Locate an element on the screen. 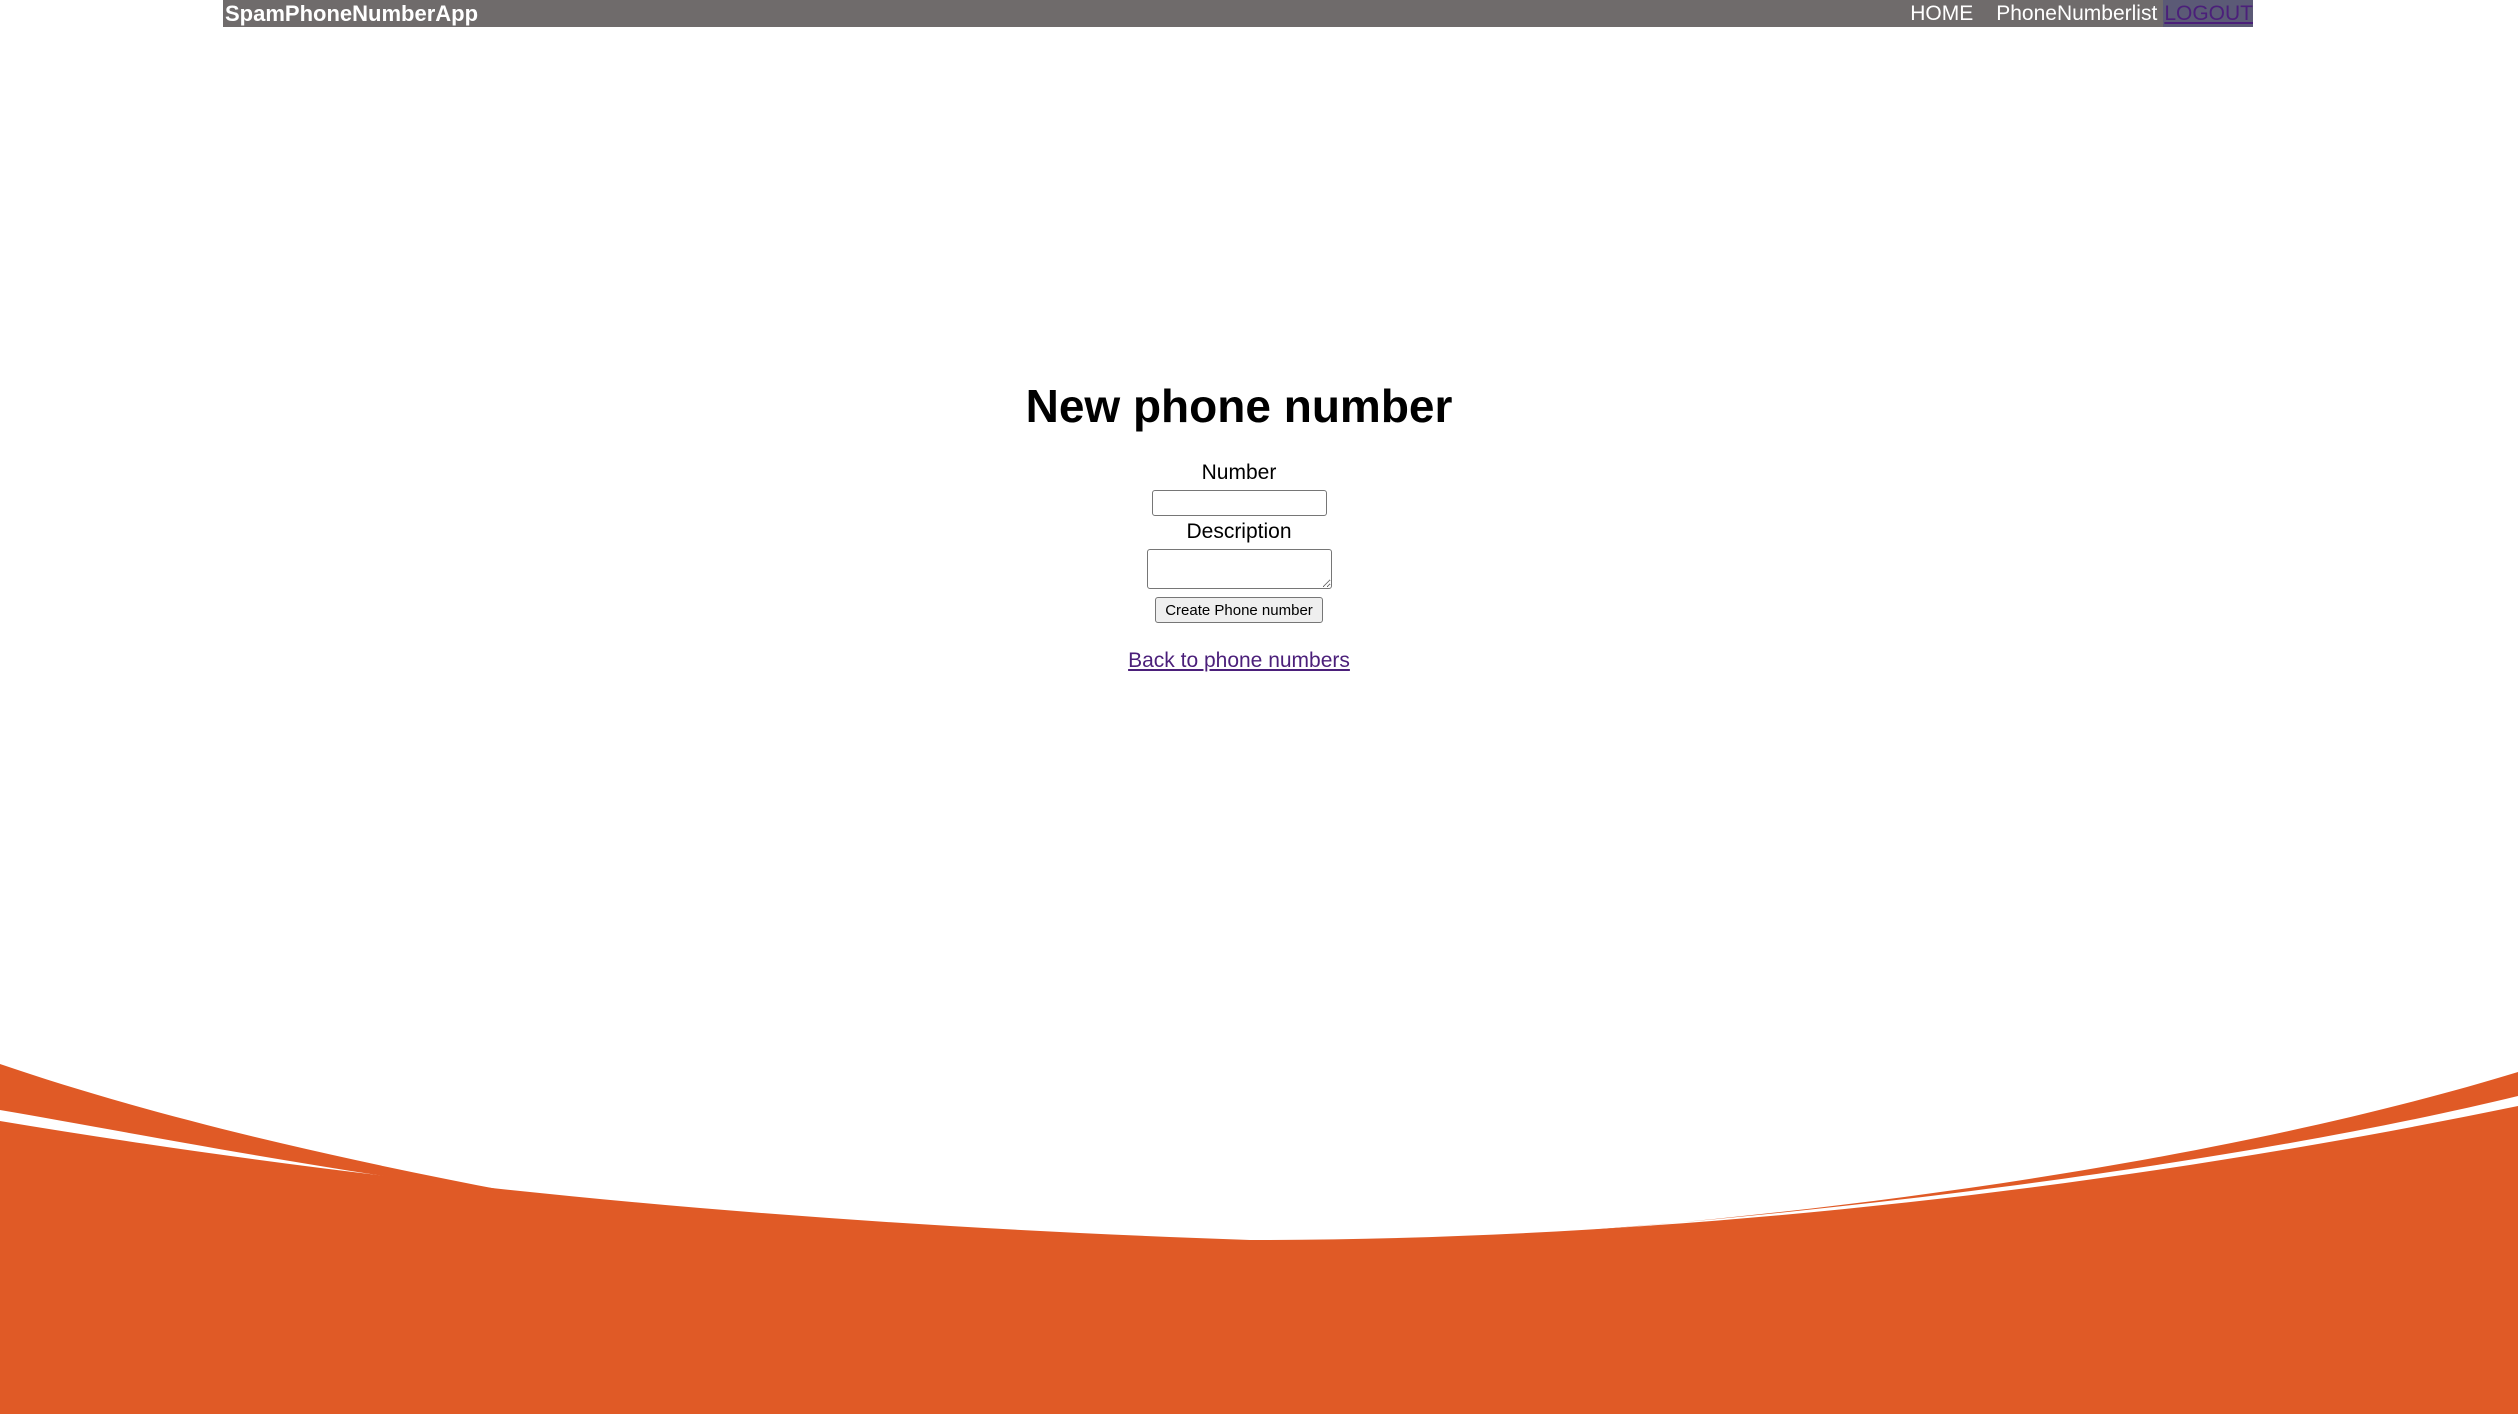  number-input is located at coordinates (1239, 503).